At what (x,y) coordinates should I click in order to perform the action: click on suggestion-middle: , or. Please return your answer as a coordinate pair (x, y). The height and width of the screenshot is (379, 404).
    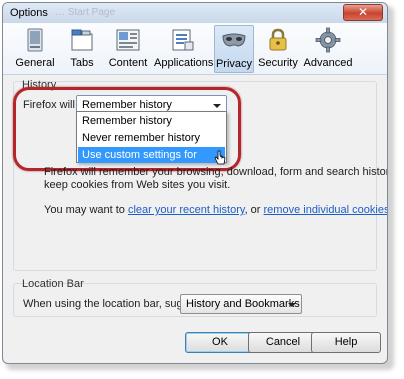
    Looking at the image, I should click on (254, 210).